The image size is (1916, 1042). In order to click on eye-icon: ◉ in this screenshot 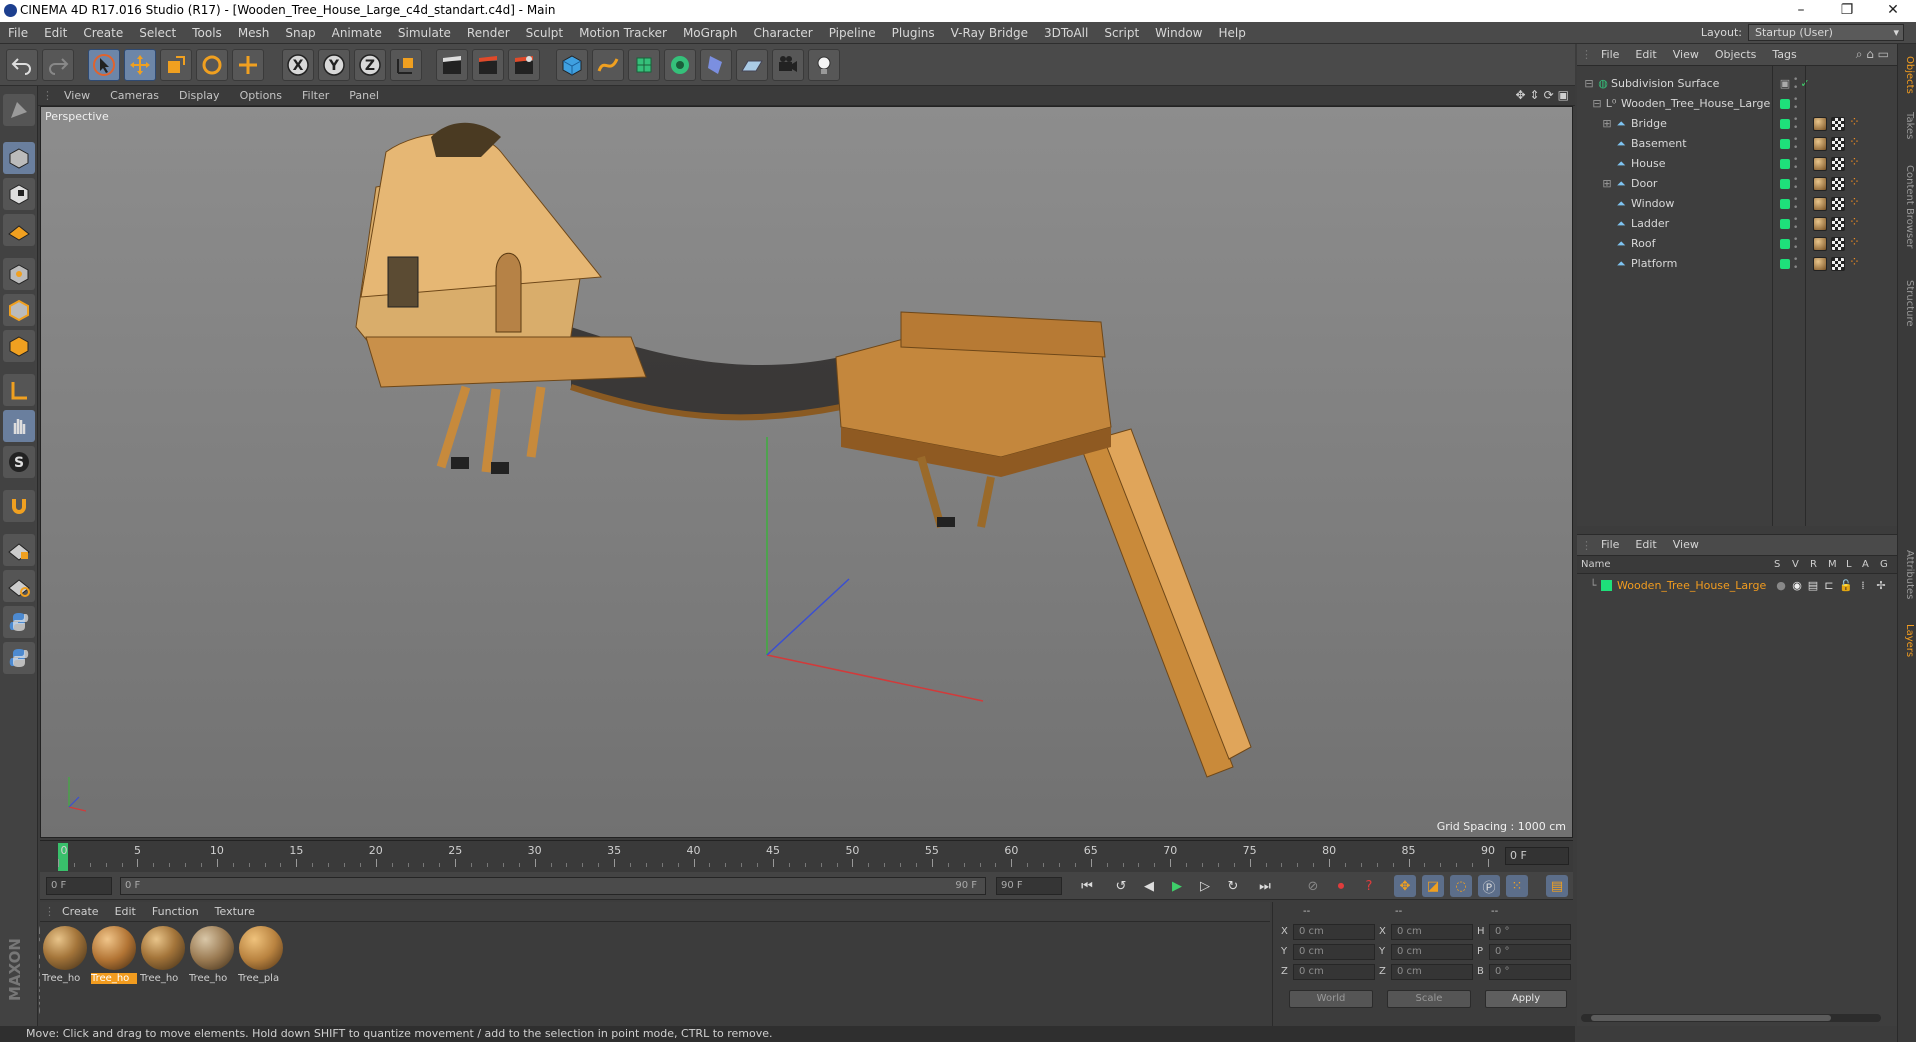, I will do `click(1797, 586)`.